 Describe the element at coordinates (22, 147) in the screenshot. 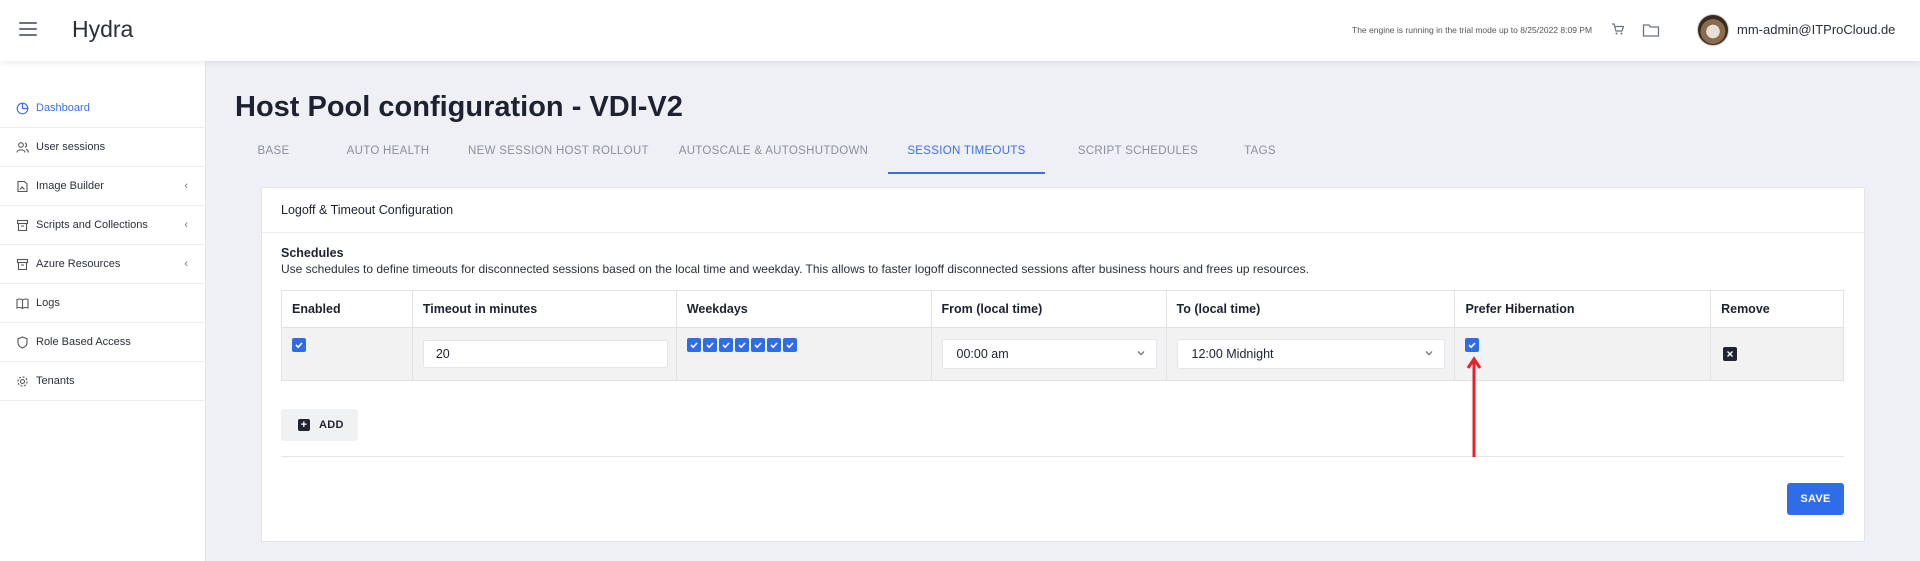

I see `users-icon` at that location.